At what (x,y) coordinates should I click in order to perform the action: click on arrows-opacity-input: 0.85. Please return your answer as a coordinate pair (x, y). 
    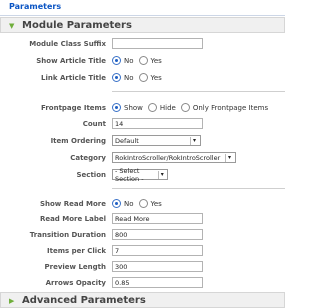
    Looking at the image, I should click on (157, 282).